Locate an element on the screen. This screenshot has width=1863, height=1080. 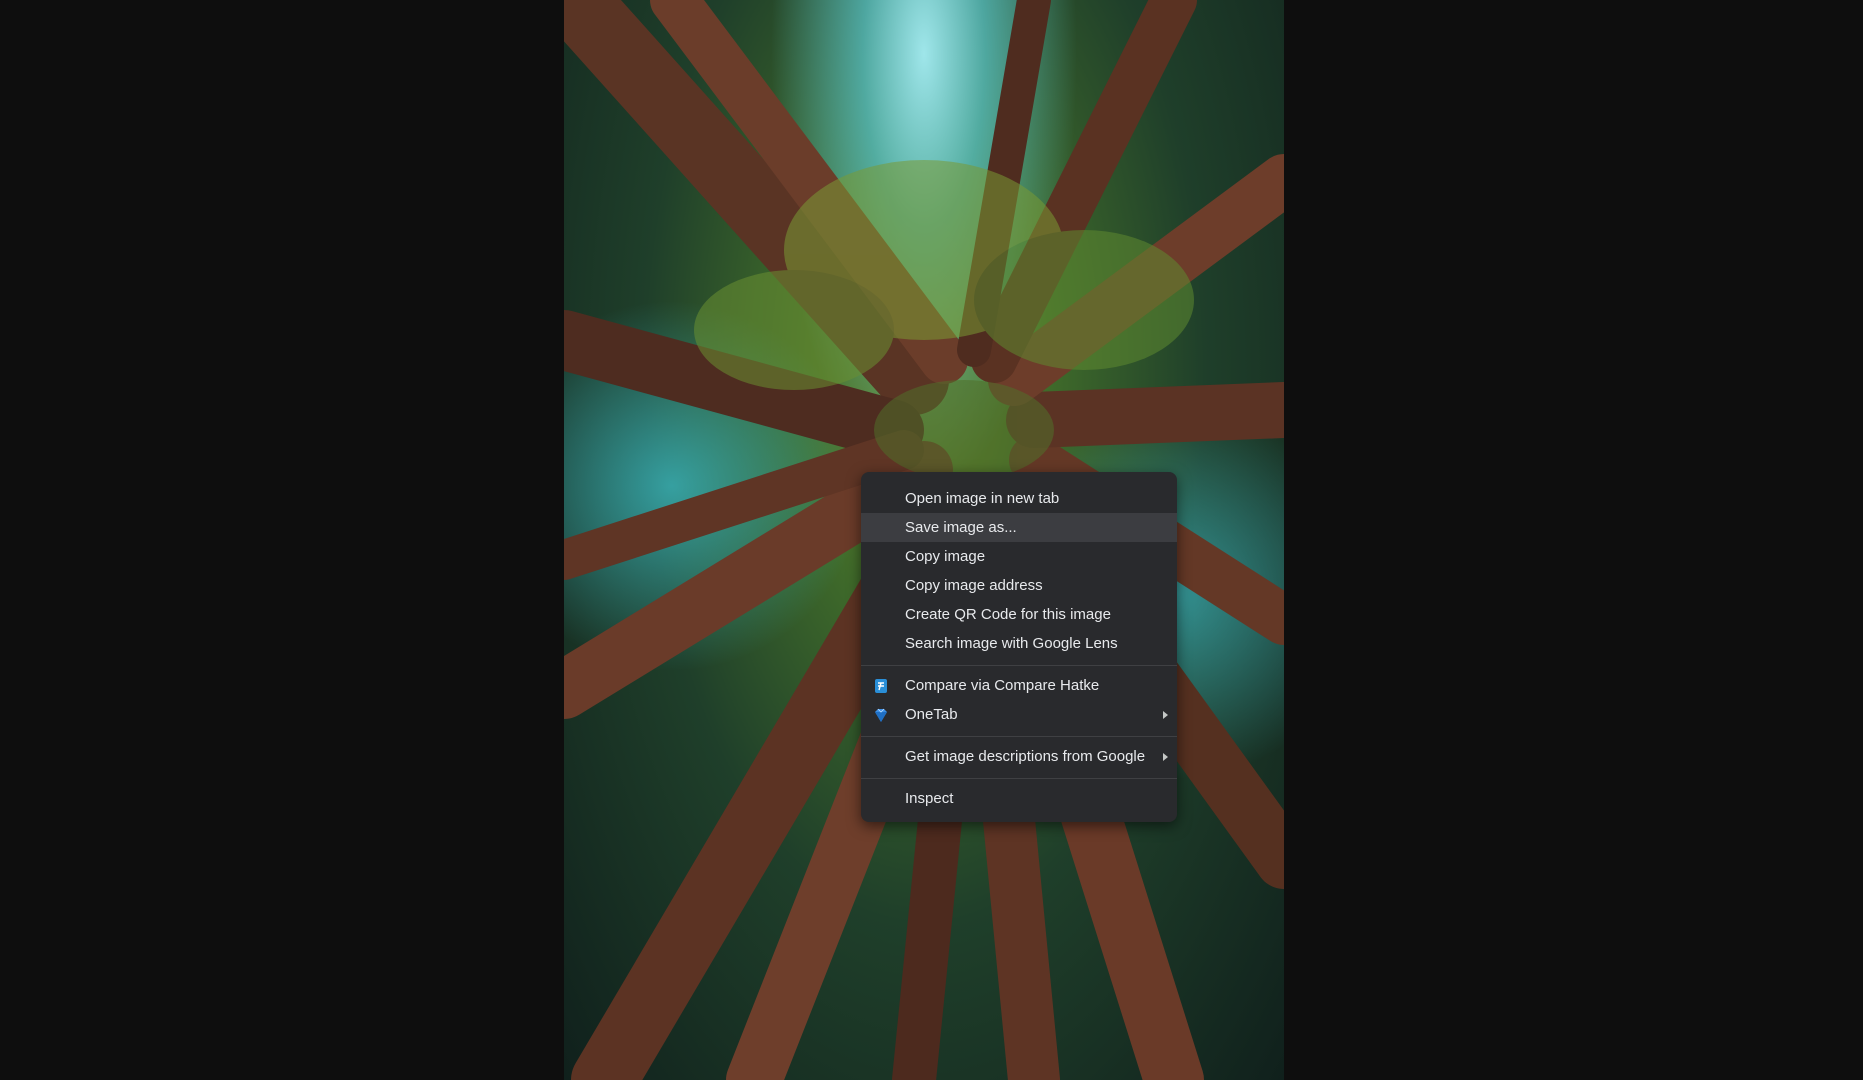
menu-item-search-image-with-google-lens: Search image with Google Lens is located at coordinates (1019, 643).